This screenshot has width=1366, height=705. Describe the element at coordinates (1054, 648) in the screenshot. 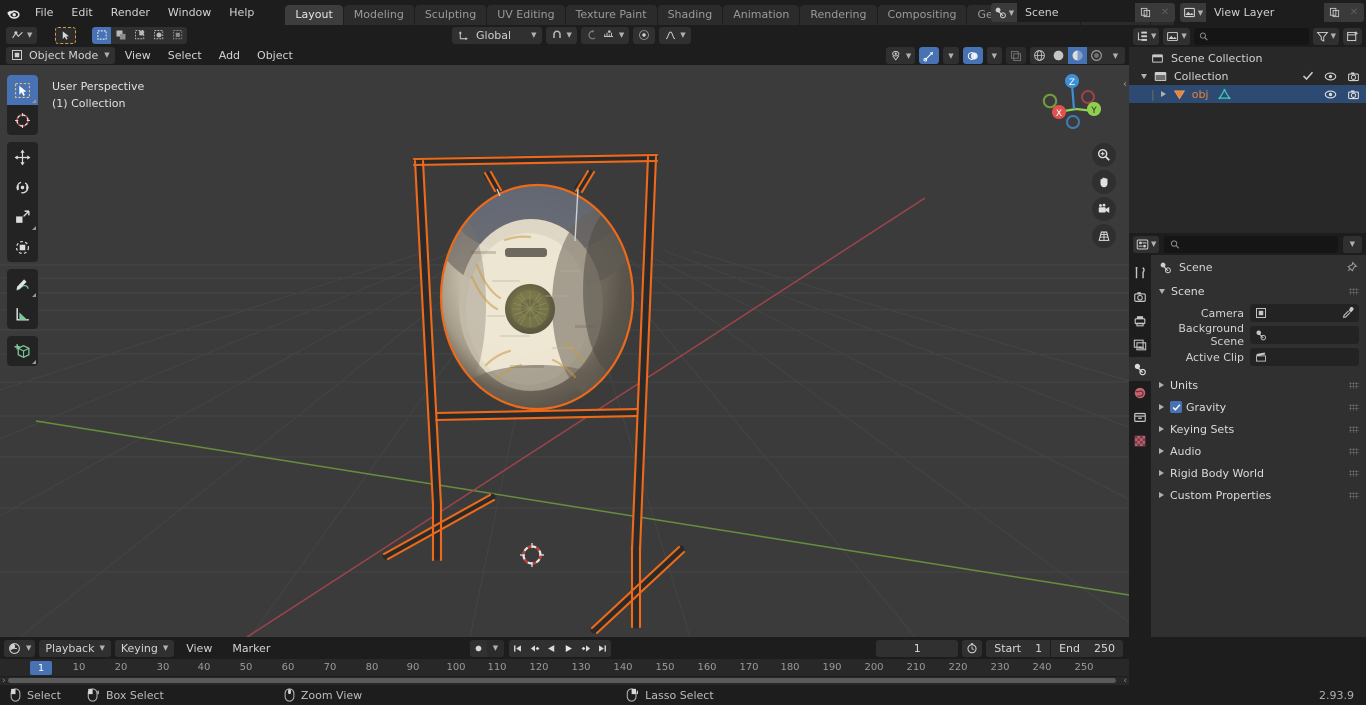

I see `frame-range-field: Start 1 End 250` at that location.